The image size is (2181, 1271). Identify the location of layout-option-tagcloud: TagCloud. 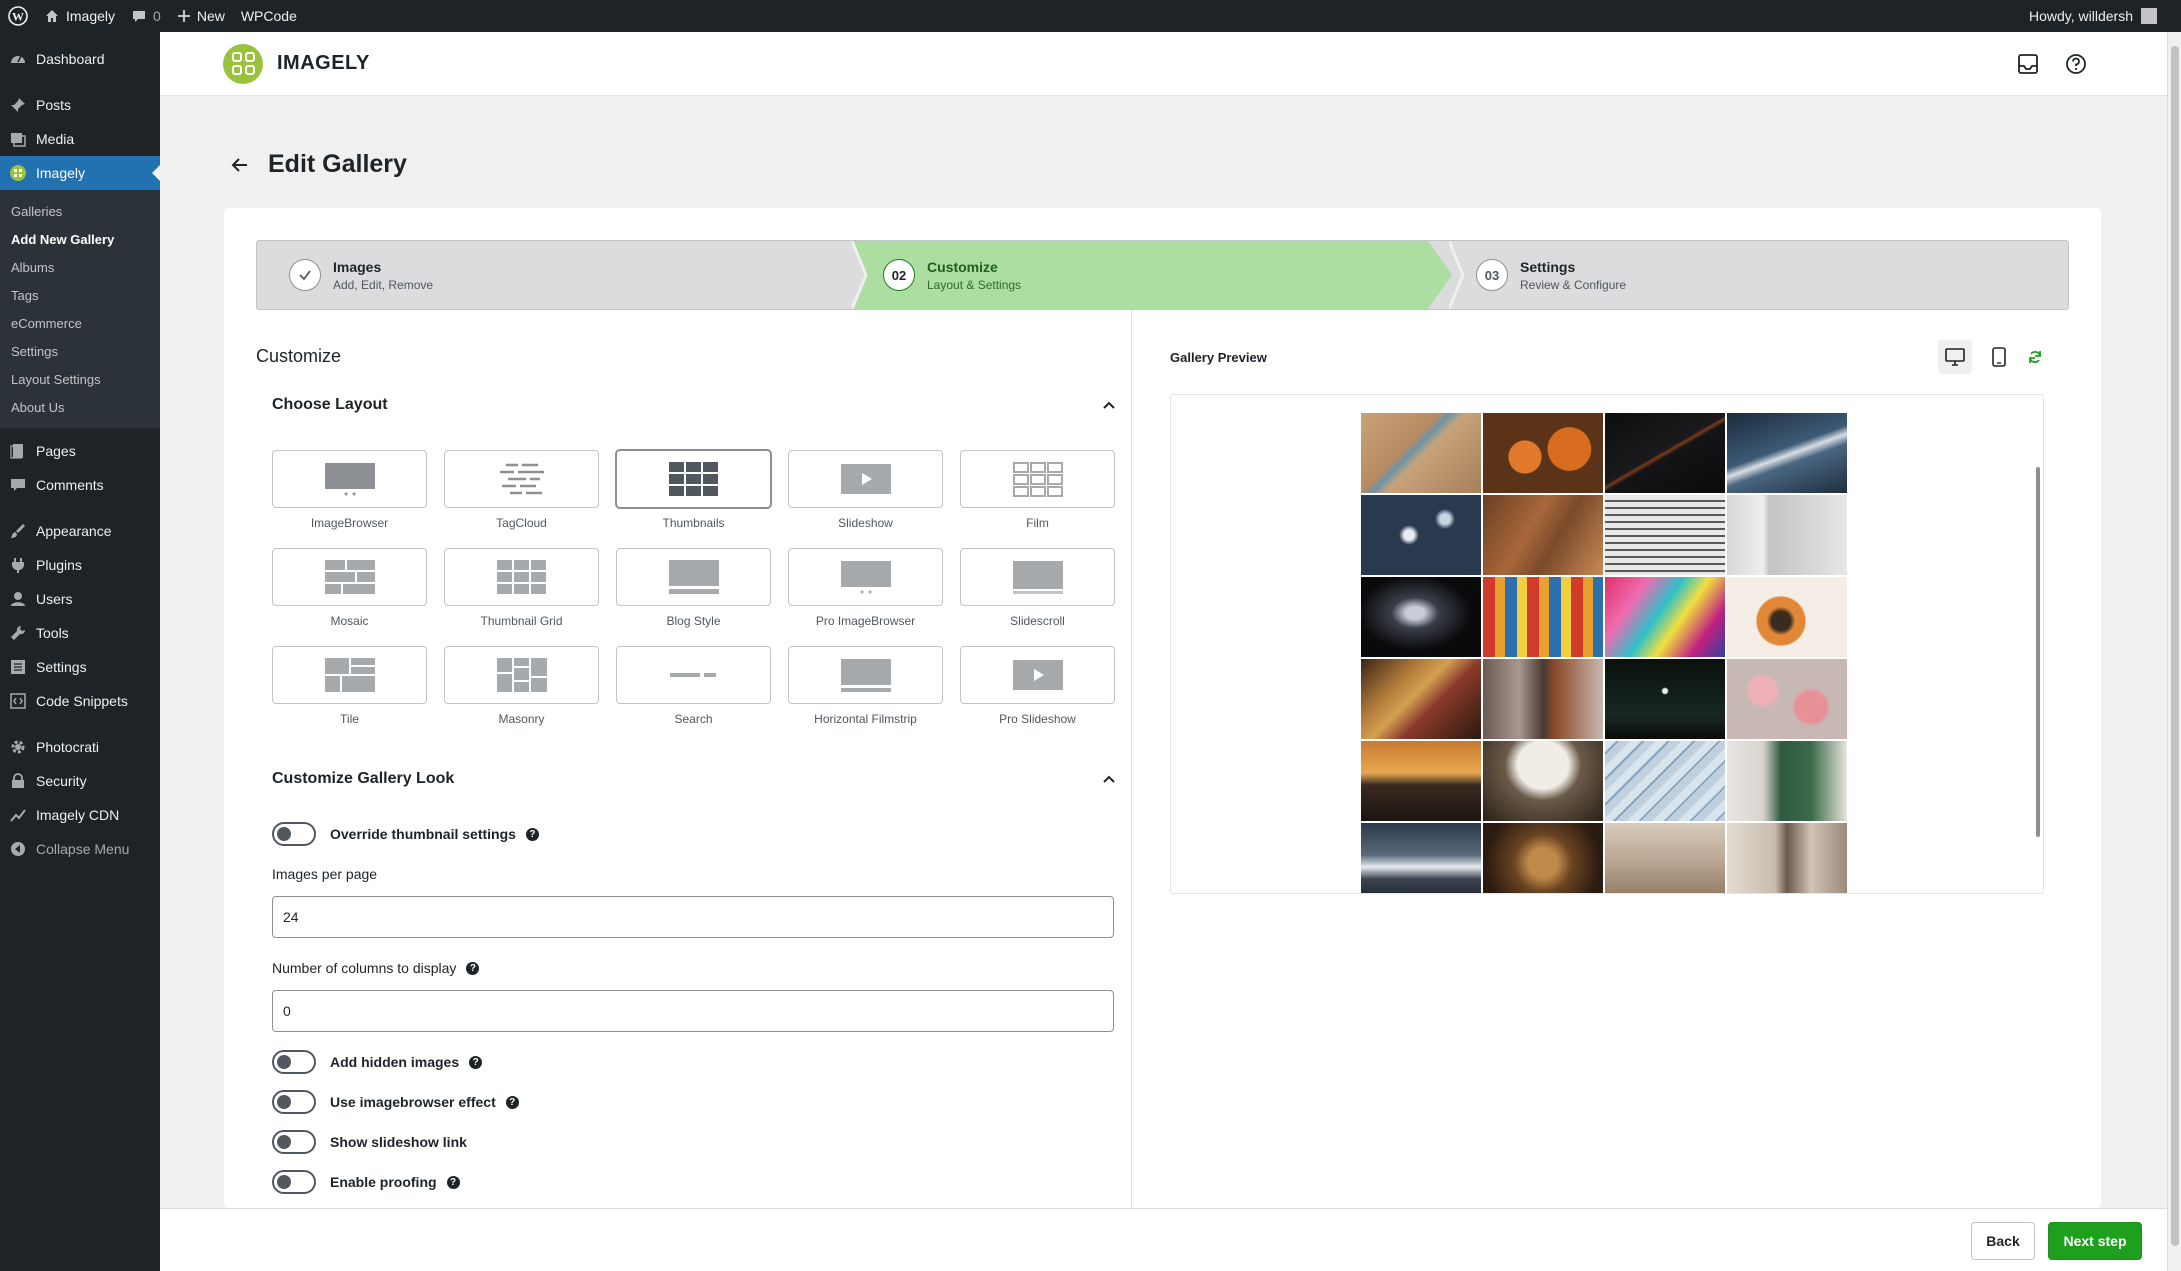
(521, 499).